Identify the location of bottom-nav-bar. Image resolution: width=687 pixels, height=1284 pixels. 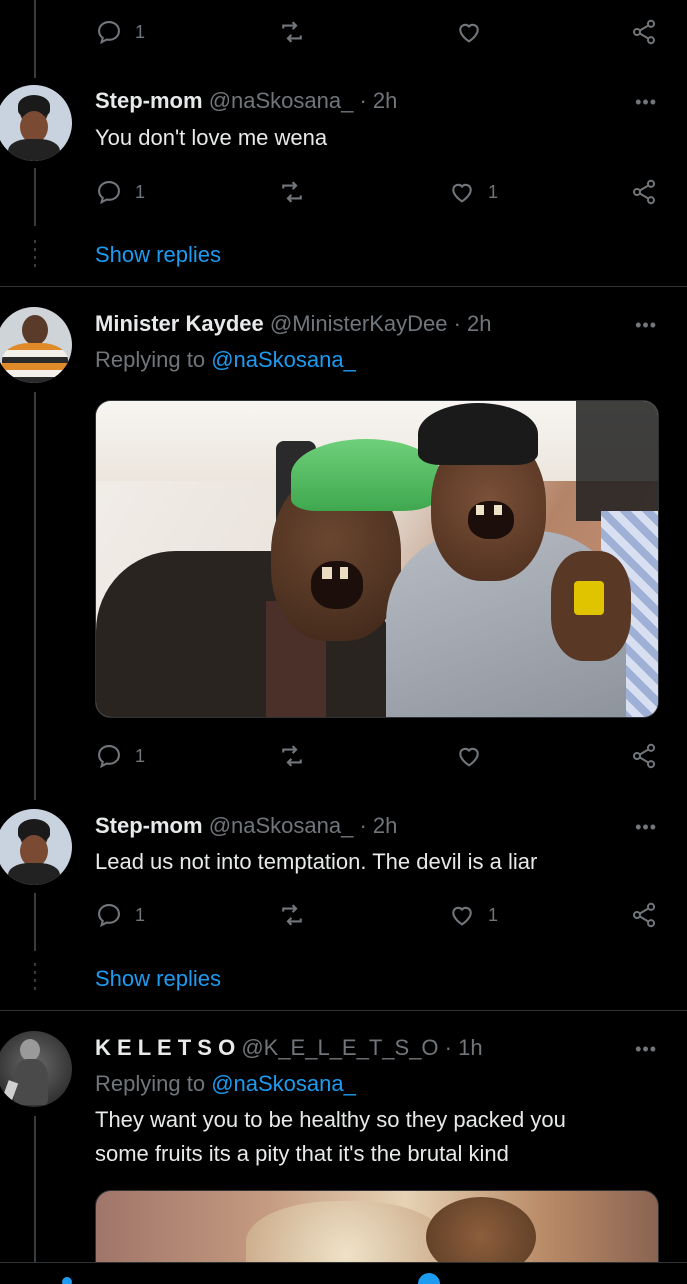
(343, 1273).